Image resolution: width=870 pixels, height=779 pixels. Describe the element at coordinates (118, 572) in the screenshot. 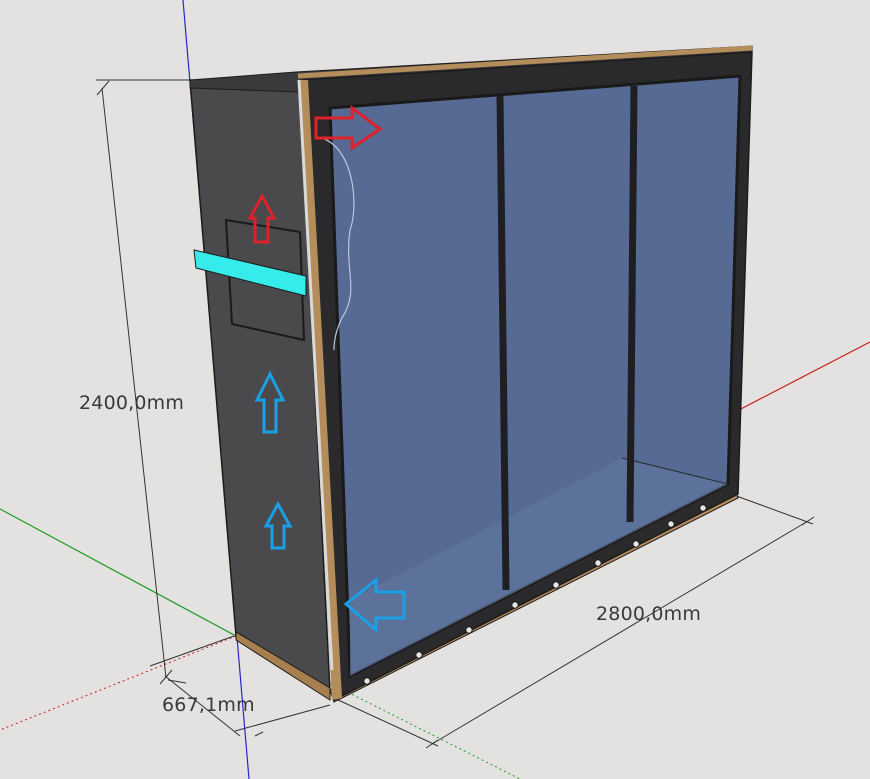

I see `green-axis` at that location.